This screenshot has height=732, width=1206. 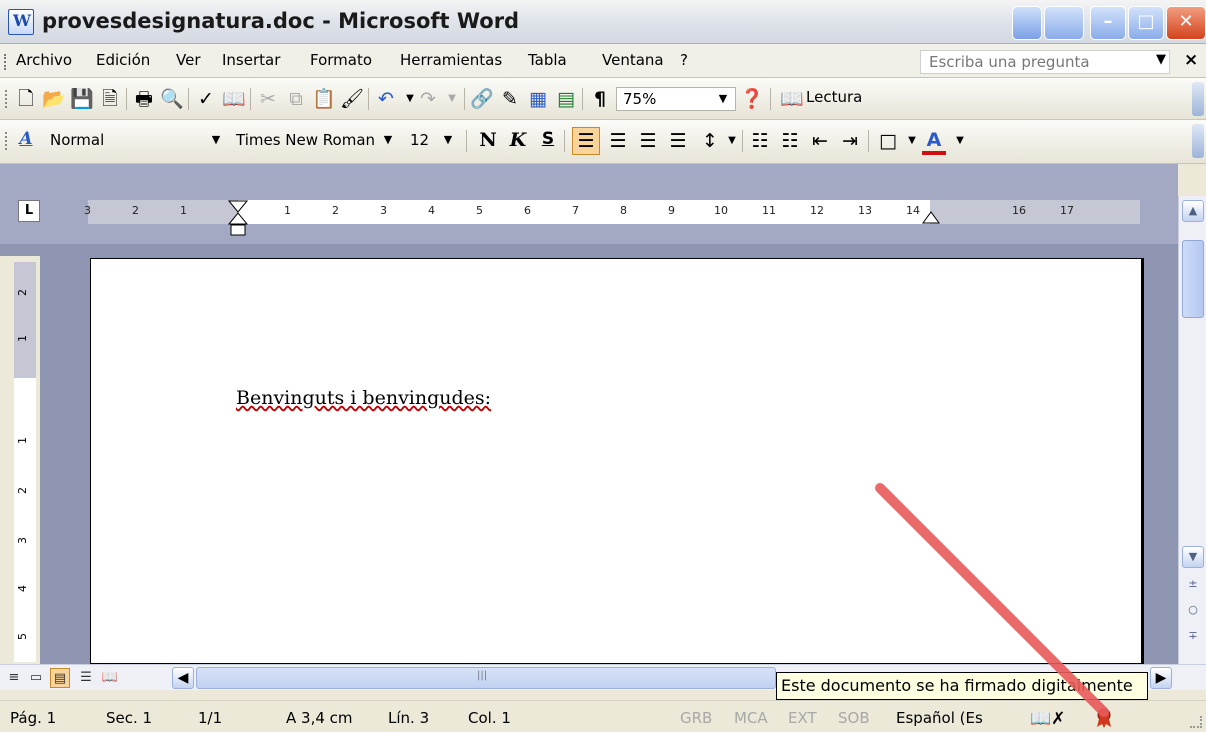 What do you see at coordinates (752, 99) in the screenshot?
I see `help-icon: ❓` at bounding box center [752, 99].